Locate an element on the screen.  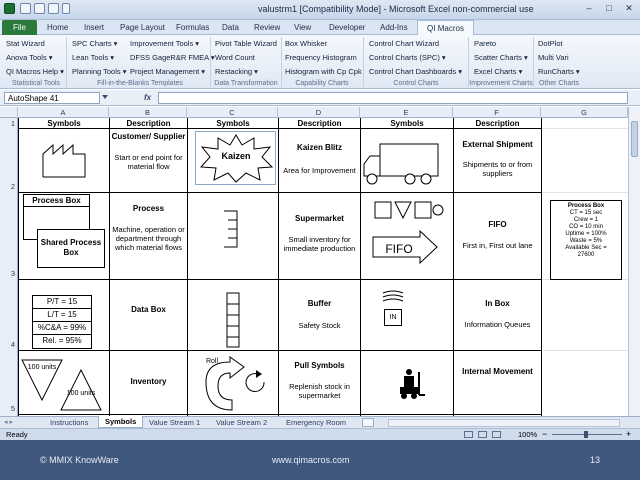
kaizen-desc: Area for Improvement is located at coordinates (319, 170).